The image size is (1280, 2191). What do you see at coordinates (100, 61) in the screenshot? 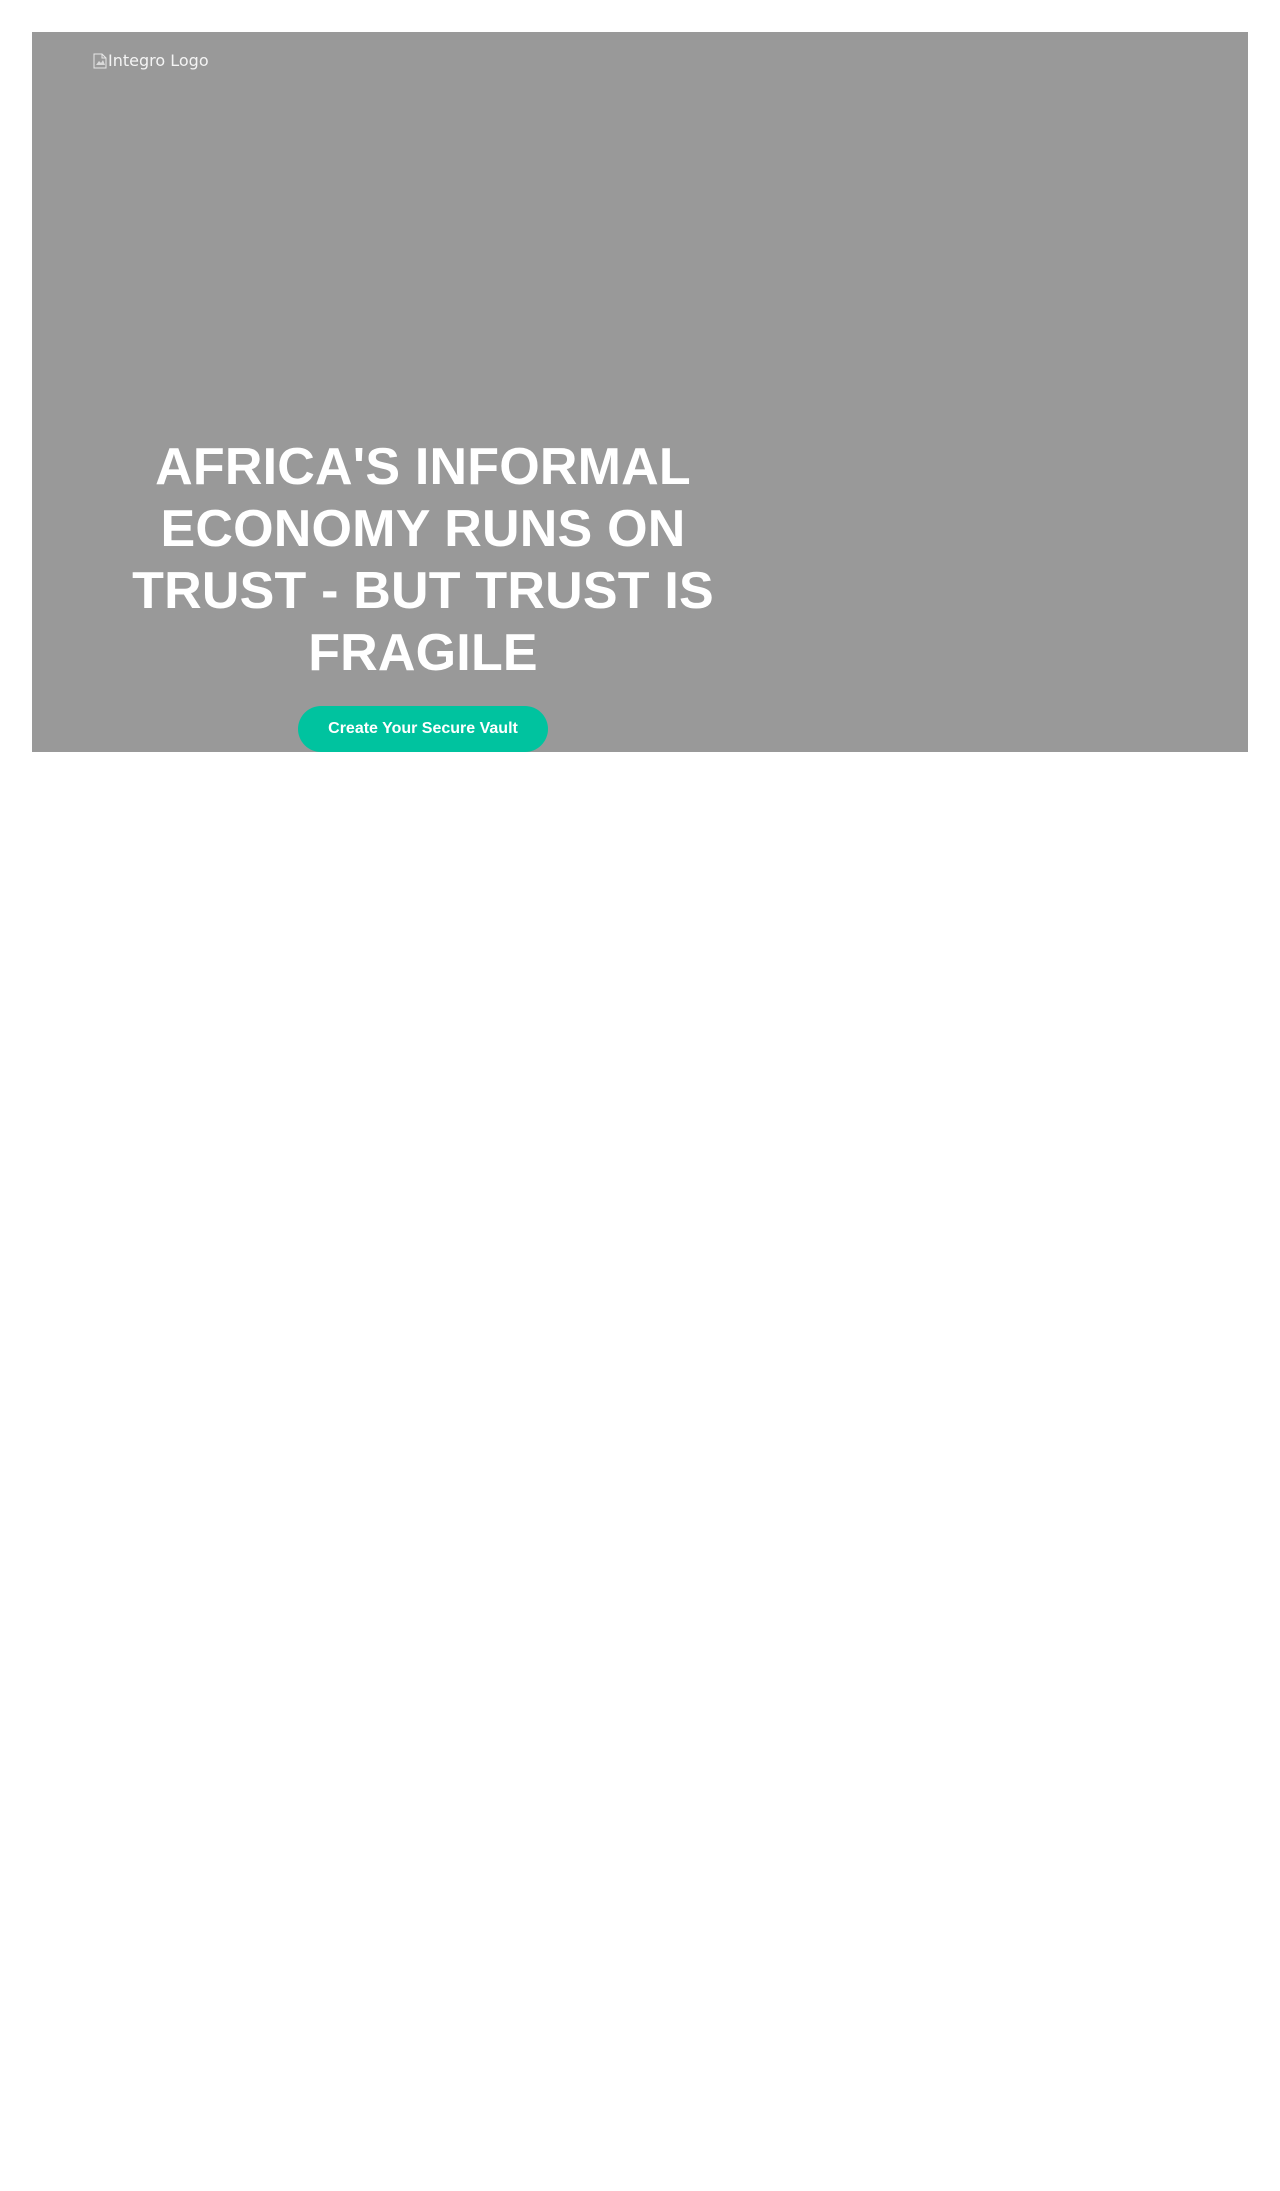
I see `broken-image-icon` at bounding box center [100, 61].